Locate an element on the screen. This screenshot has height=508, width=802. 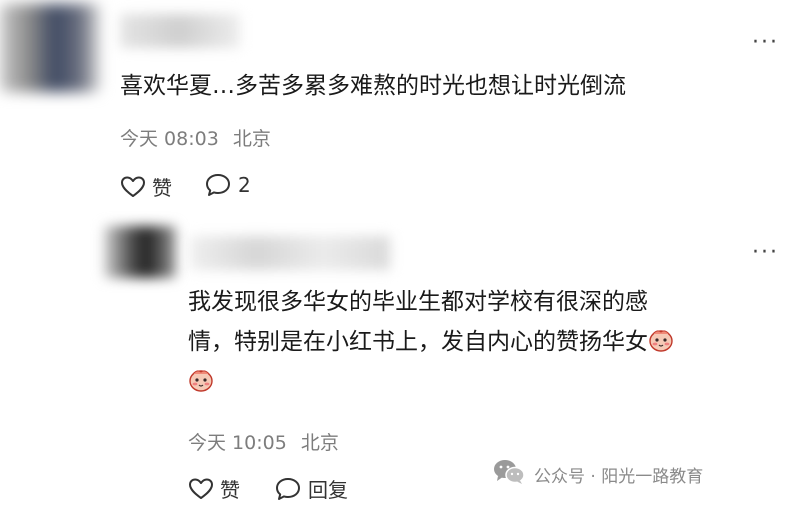
comment-like-label: 赞 is located at coordinates (162, 188).